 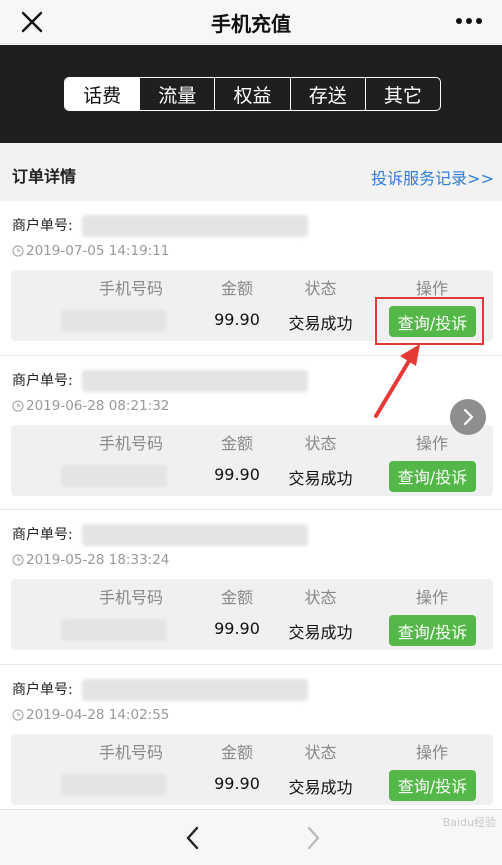 What do you see at coordinates (327, 94) in the screenshot?
I see `tab-deposit-gift: 存送` at bounding box center [327, 94].